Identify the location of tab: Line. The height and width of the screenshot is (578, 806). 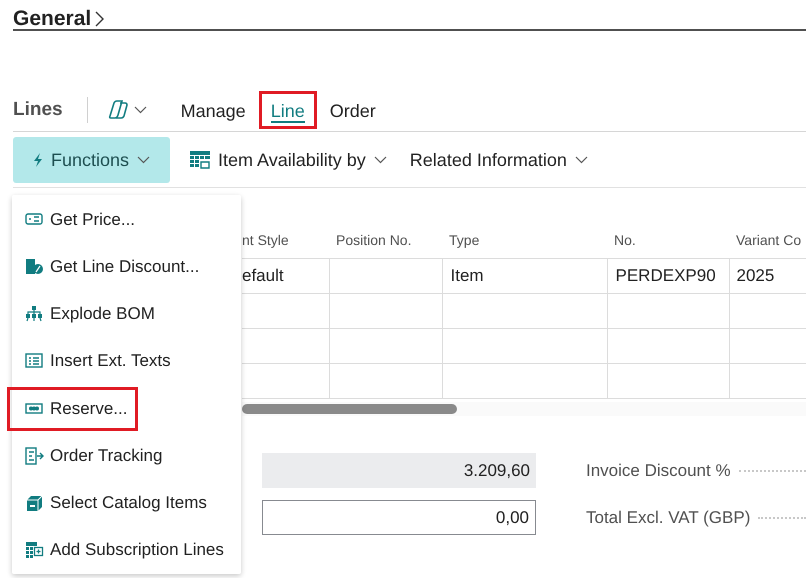
(287, 110).